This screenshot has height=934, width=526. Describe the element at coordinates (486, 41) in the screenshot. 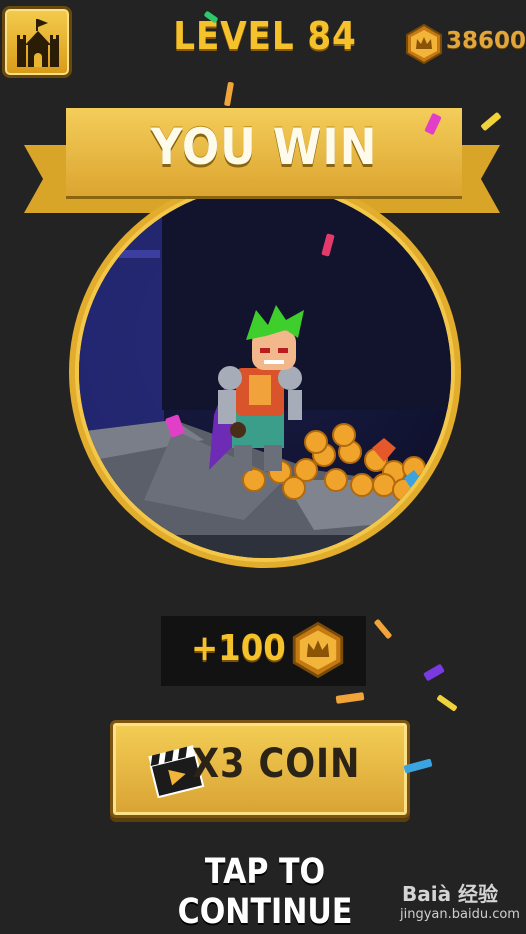

I see `coin-total: 38600` at that location.